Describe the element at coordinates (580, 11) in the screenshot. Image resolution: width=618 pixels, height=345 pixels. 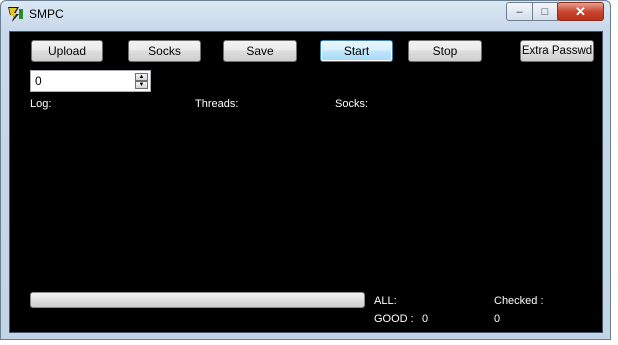
I see `close-button: ✕` at that location.